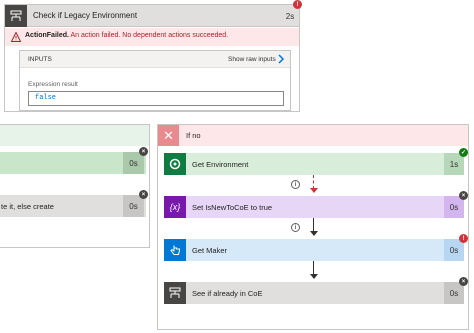 This screenshot has width=474, height=333. What do you see at coordinates (40, 59) in the screenshot?
I see `inputs-label: INPUTS` at bounding box center [40, 59].